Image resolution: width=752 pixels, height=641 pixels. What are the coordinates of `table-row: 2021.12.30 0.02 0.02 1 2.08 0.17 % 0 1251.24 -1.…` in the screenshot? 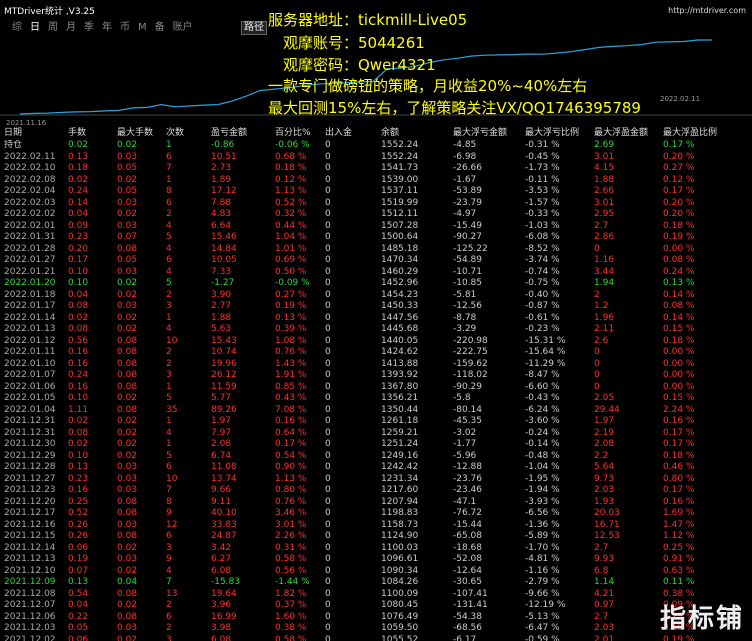 It's located at (364, 445).